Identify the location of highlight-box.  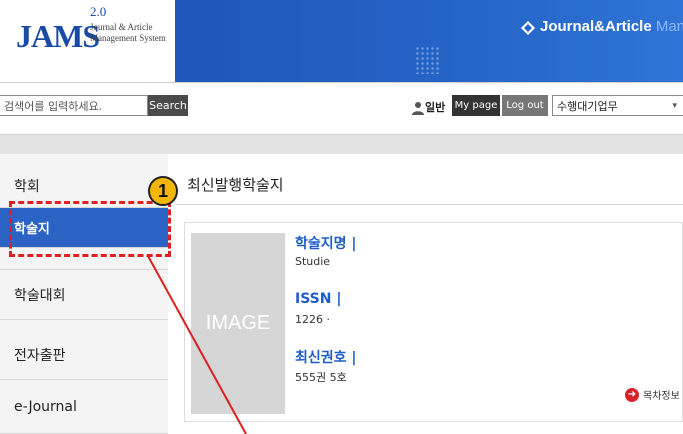
(90, 229).